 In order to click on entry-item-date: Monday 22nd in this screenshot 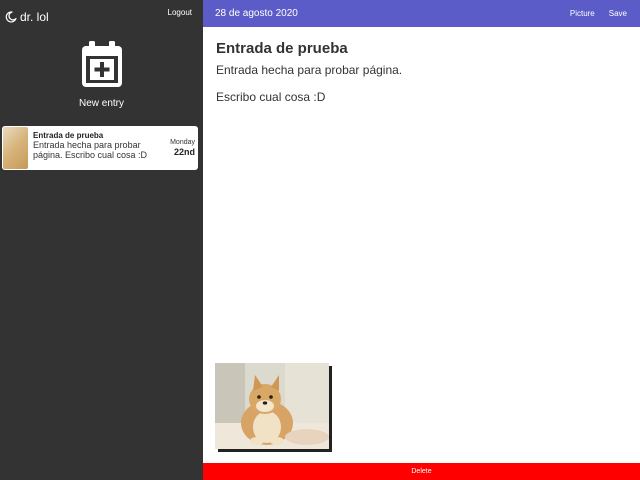, I will do `click(182, 148)`.